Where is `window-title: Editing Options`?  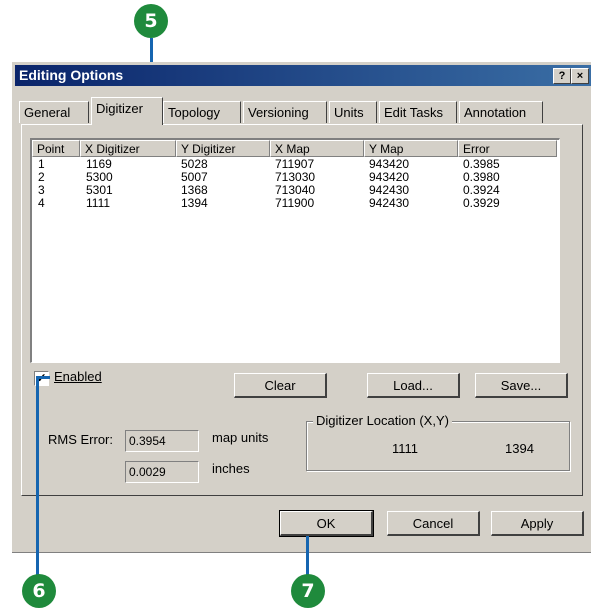 window-title: Editing Options is located at coordinates (71, 75).